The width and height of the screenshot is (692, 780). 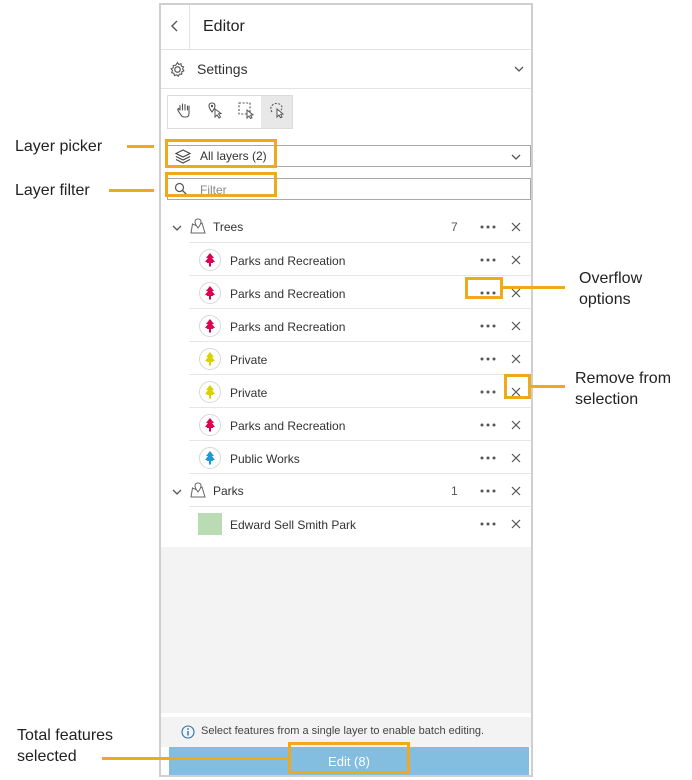 I want to click on chevron-left-icon, so click(x=175, y=27).